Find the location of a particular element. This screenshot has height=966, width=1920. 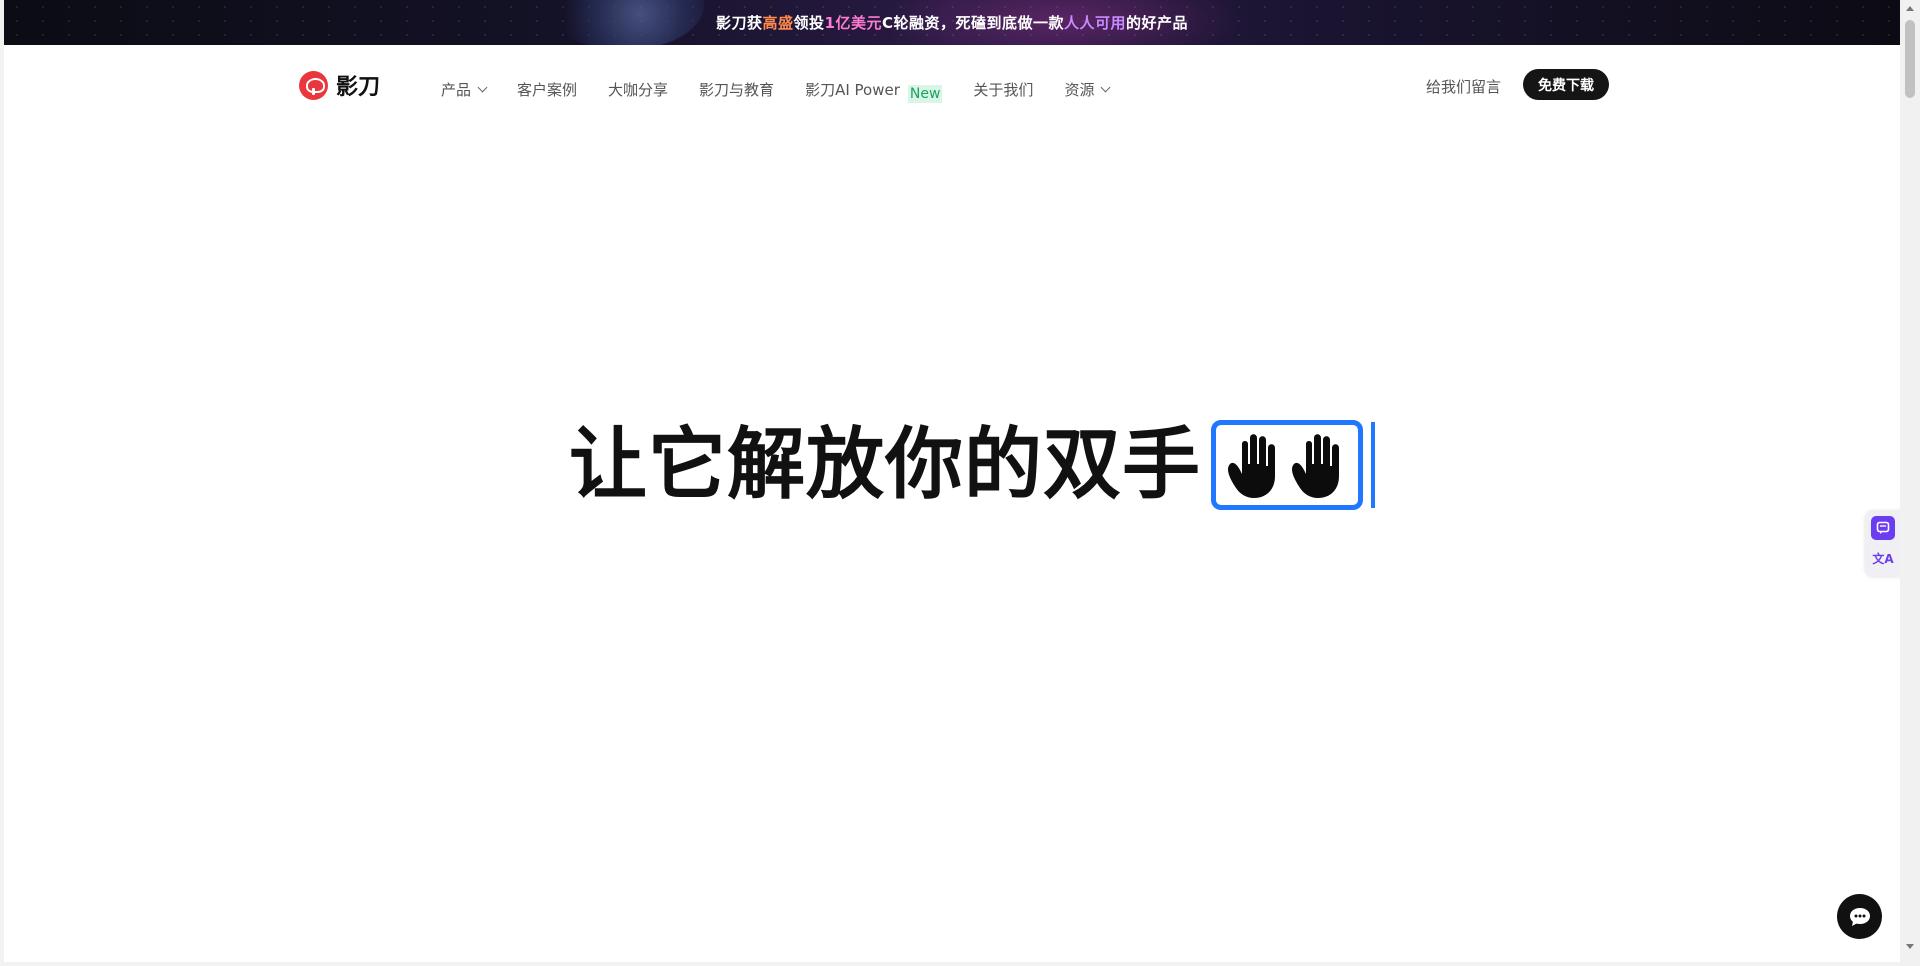

nav-item-resources: 资源 is located at coordinates (1087, 89).